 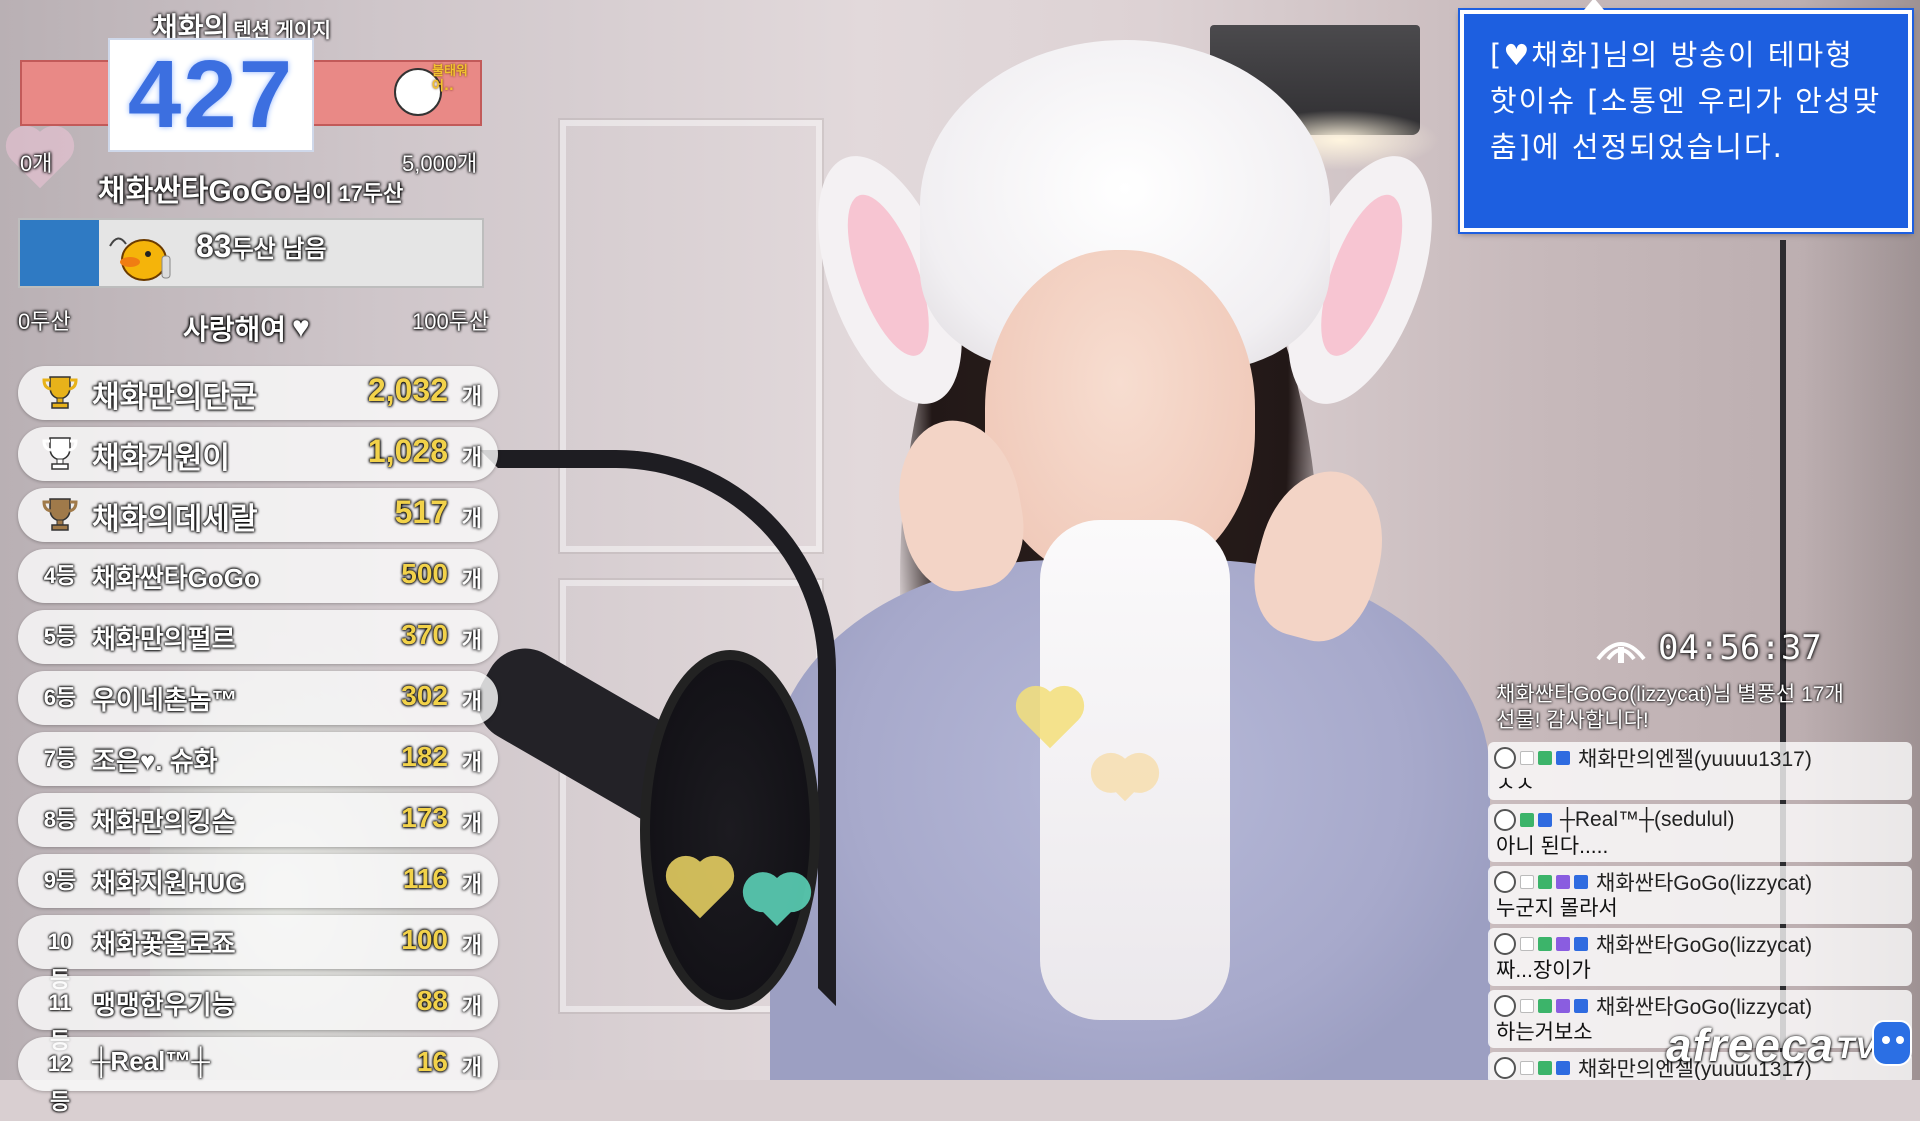 What do you see at coordinates (44, 321) in the screenshot?
I see `goal-min-label: 0두산` at bounding box center [44, 321].